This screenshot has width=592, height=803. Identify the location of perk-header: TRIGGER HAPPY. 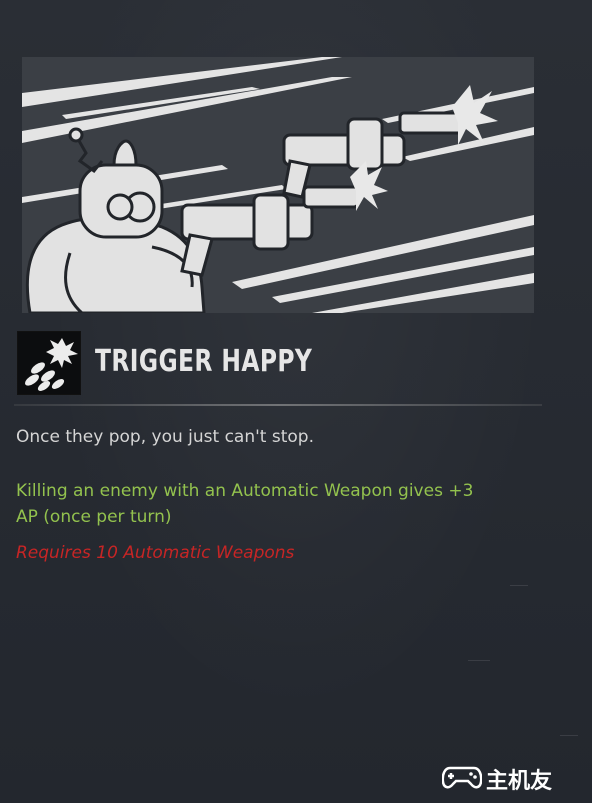
(287, 363).